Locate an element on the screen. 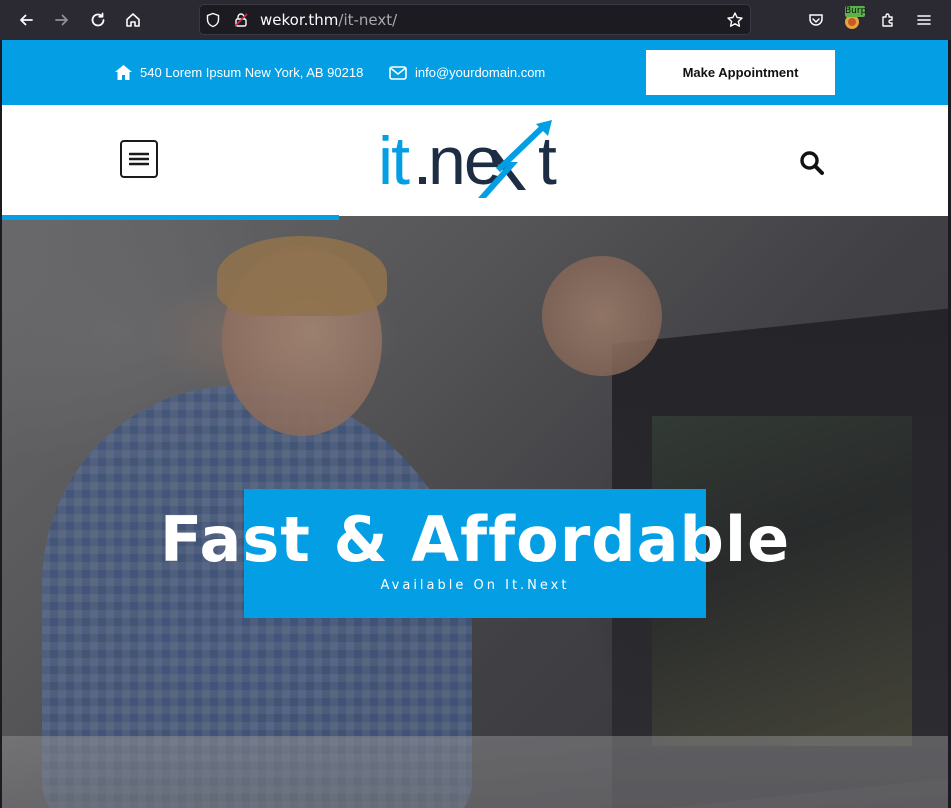 This screenshot has width=951, height=808. menu-toggle-button is located at coordinates (139, 159).